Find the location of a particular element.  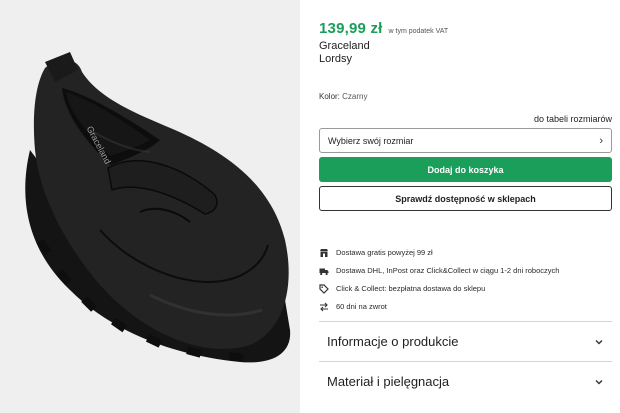

size-chart-link: do tabeli rozmiarów is located at coordinates (573, 119).